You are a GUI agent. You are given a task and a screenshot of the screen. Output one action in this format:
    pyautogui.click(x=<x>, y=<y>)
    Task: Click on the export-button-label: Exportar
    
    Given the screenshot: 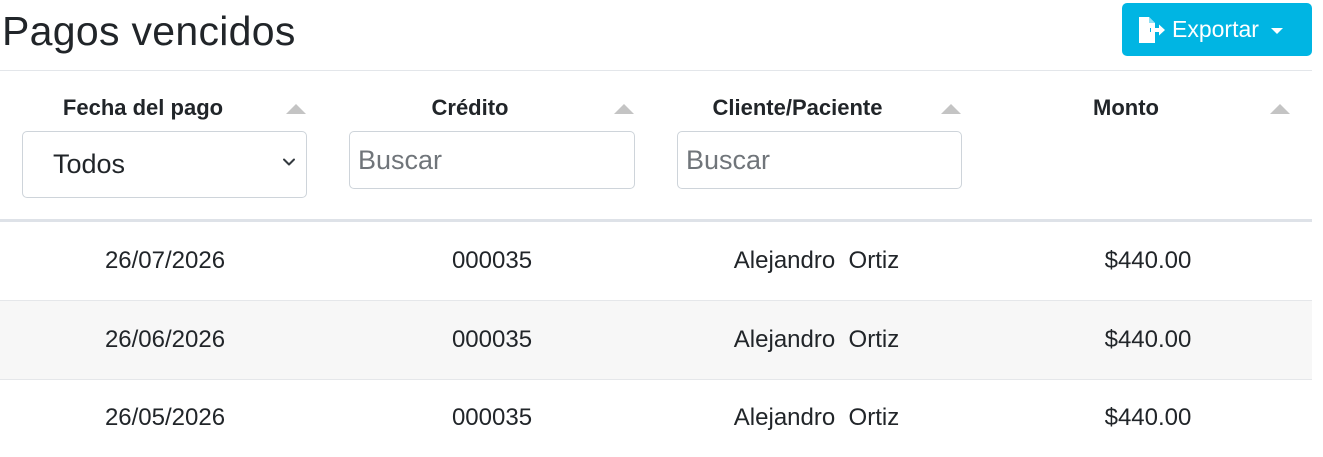 What is the action you would take?
    pyautogui.click(x=1215, y=29)
    